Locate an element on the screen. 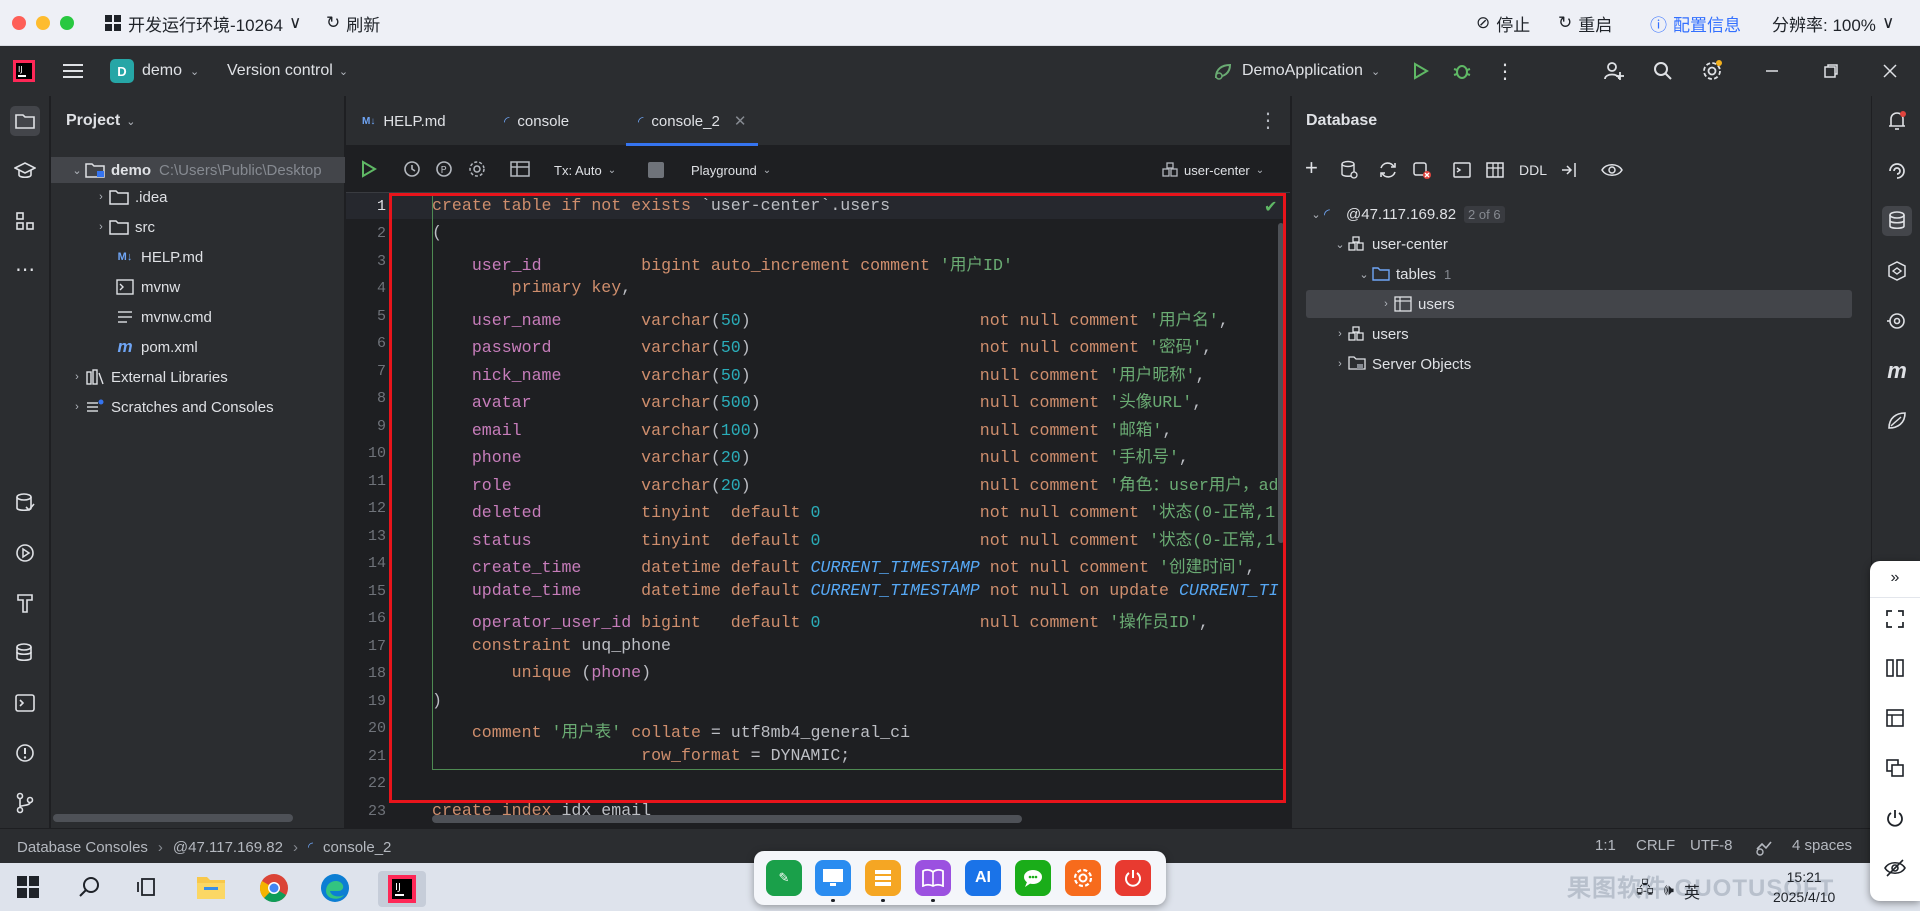 This screenshot has width=1920, height=911. power-app-icon is located at coordinates (1133, 878).